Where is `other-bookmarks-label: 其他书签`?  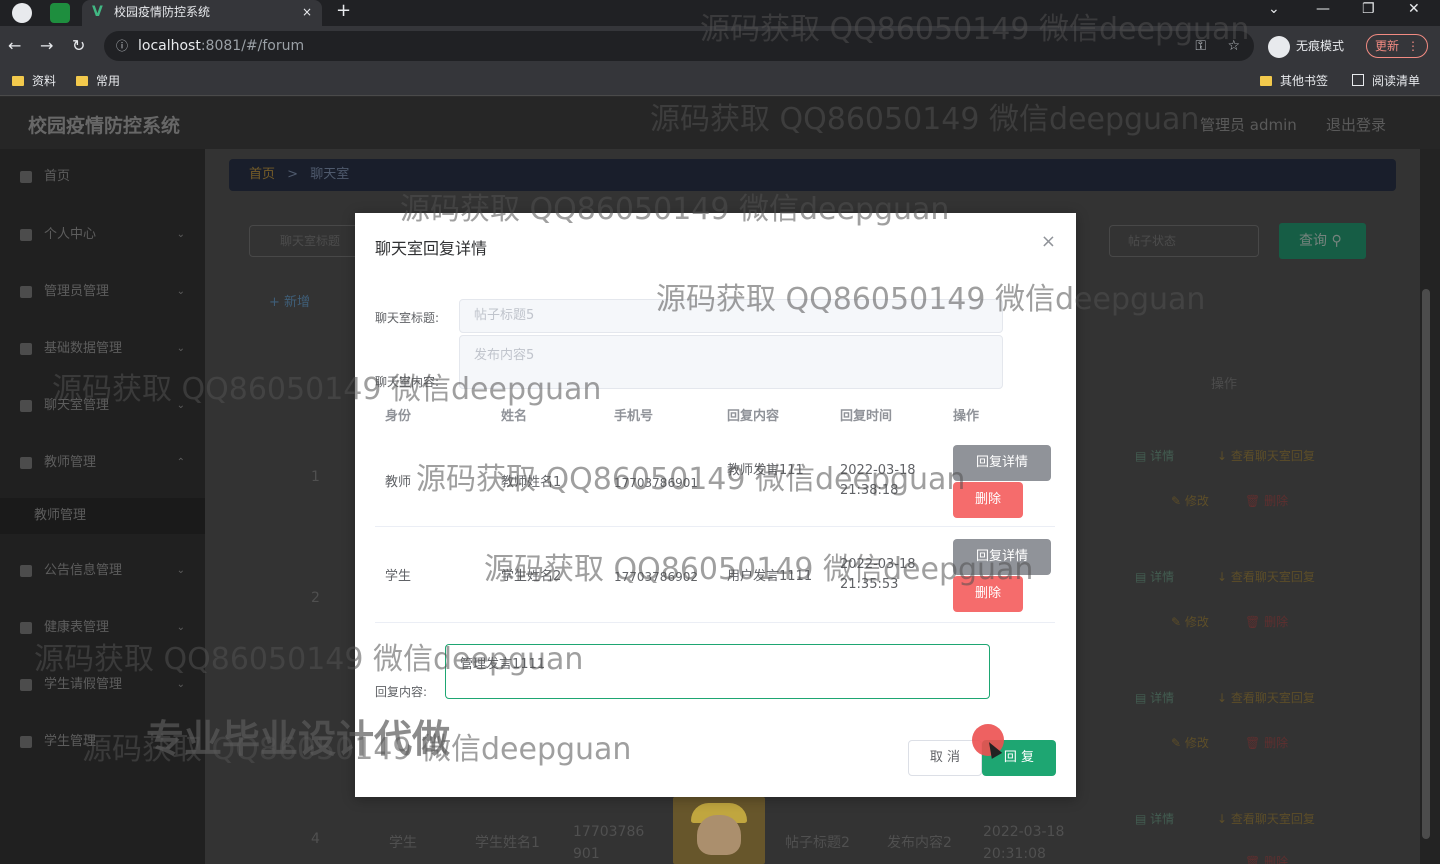 other-bookmarks-label: 其他书签 is located at coordinates (1304, 81).